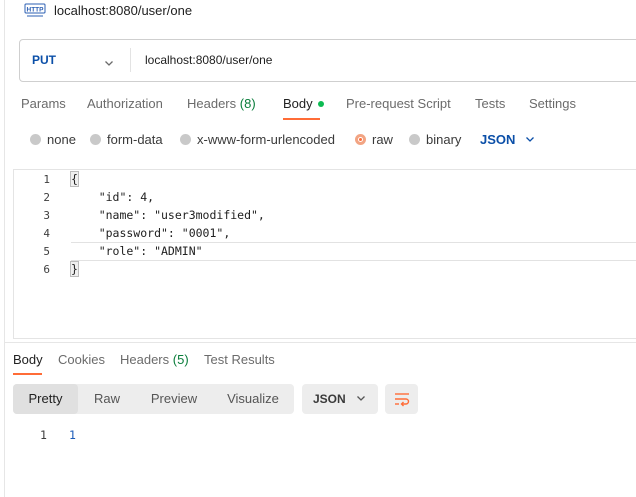  Describe the element at coordinates (81, 359) in the screenshot. I see `response-tab-cookies: Cookies` at that location.